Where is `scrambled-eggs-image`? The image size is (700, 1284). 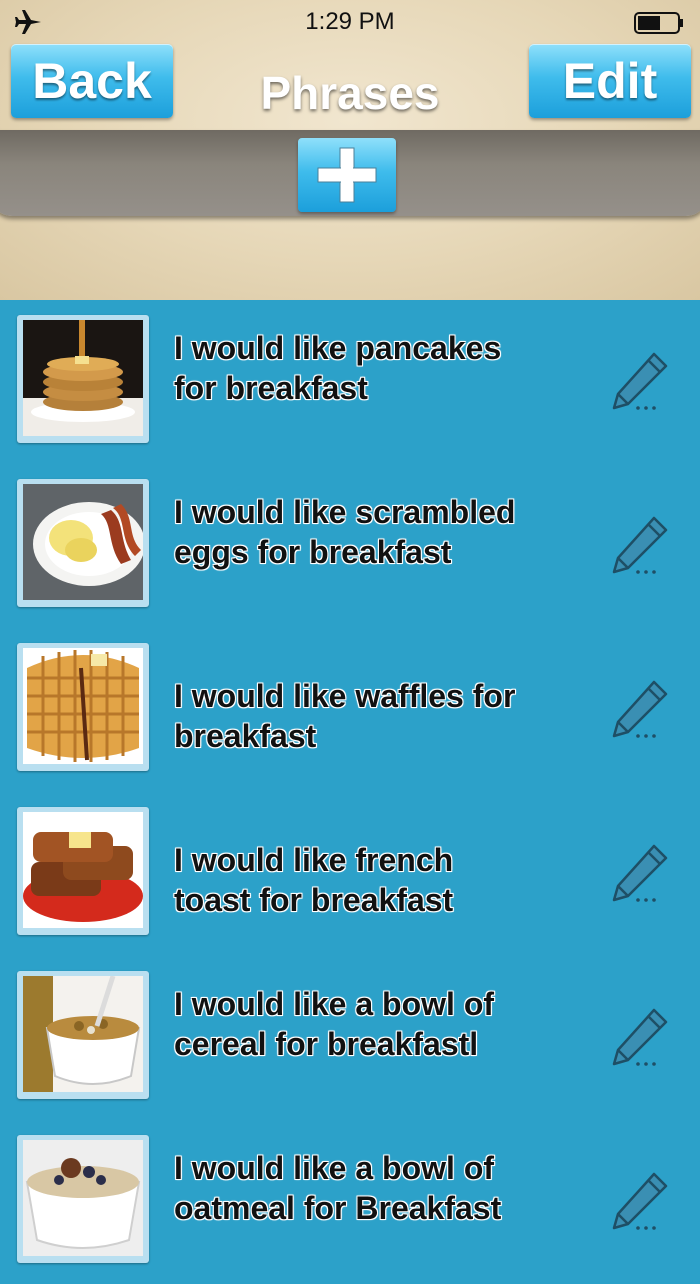 scrambled-eggs-image is located at coordinates (83, 542).